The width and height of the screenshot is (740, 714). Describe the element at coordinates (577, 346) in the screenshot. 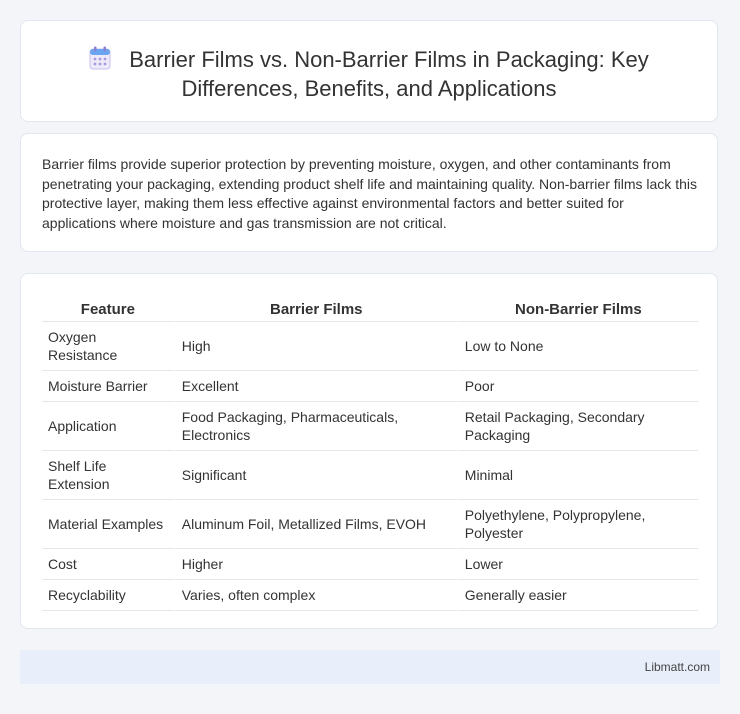

I see `cell-non-barrier: Low to None` at that location.